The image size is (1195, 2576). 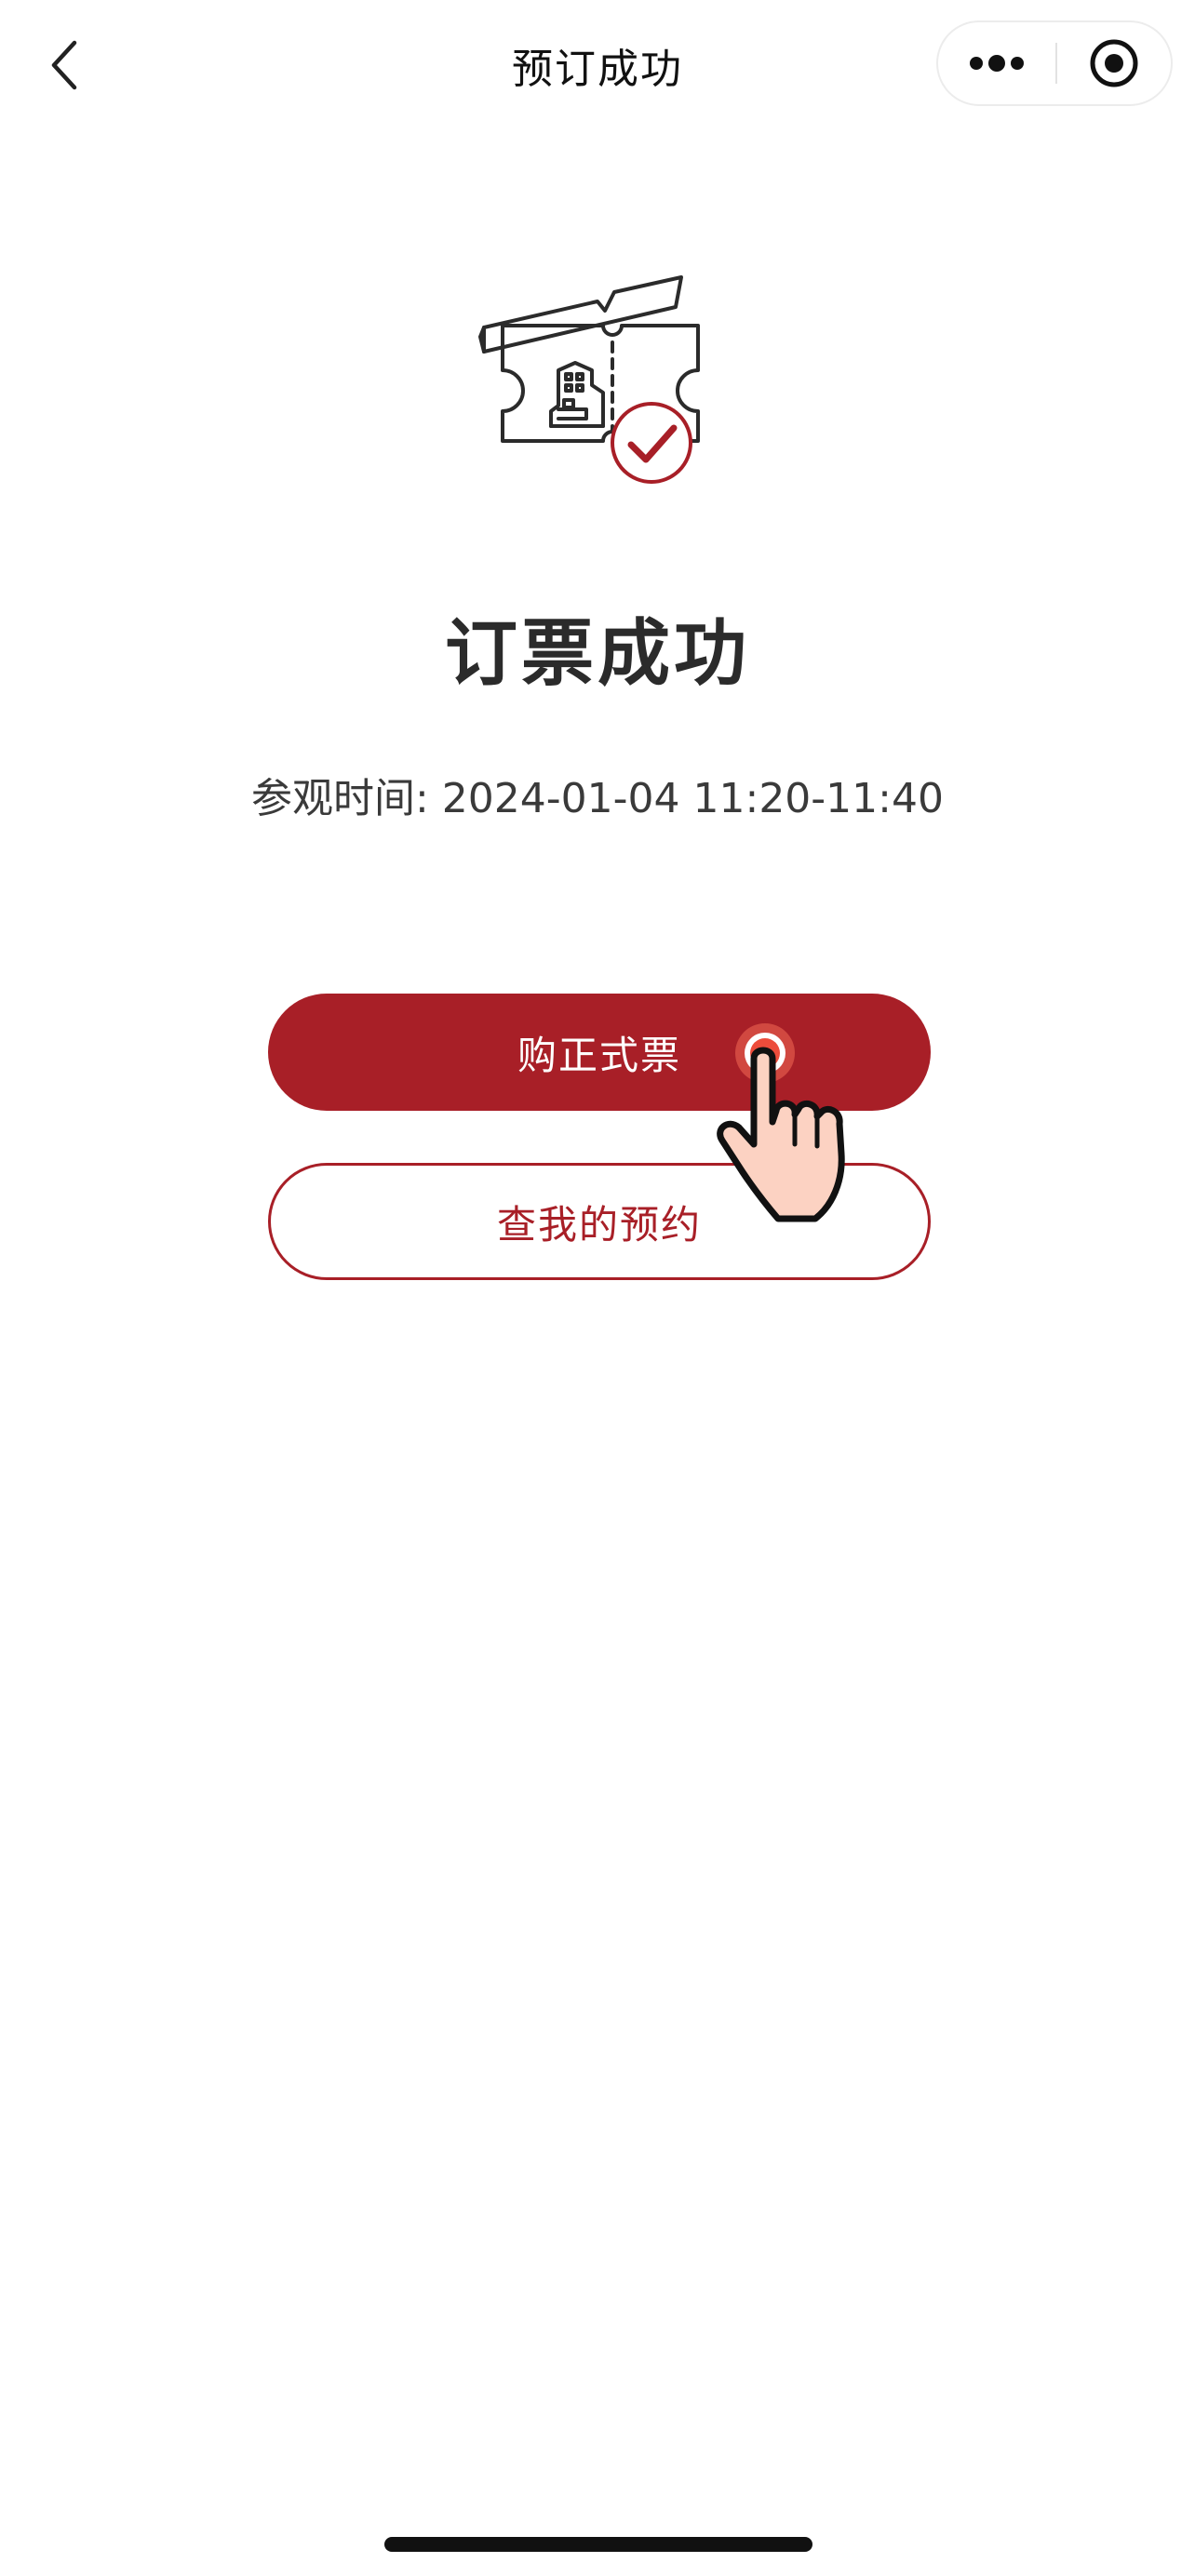 I want to click on buy-official-ticket-button: 购正式票, so click(x=599, y=1052).